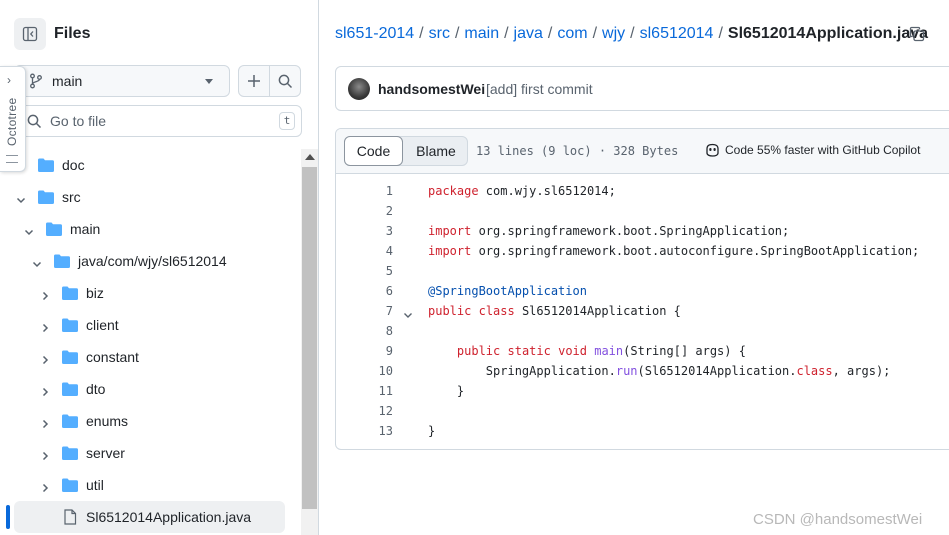 This screenshot has height=535, width=949. Describe the element at coordinates (150, 453) in the screenshot. I see `tree-item-folder: server` at that location.